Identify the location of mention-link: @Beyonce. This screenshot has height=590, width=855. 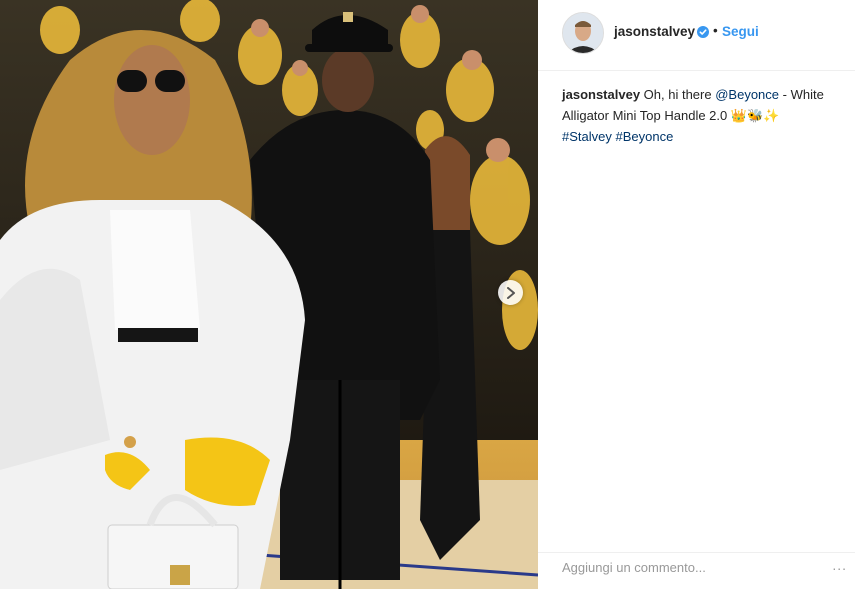
(747, 94).